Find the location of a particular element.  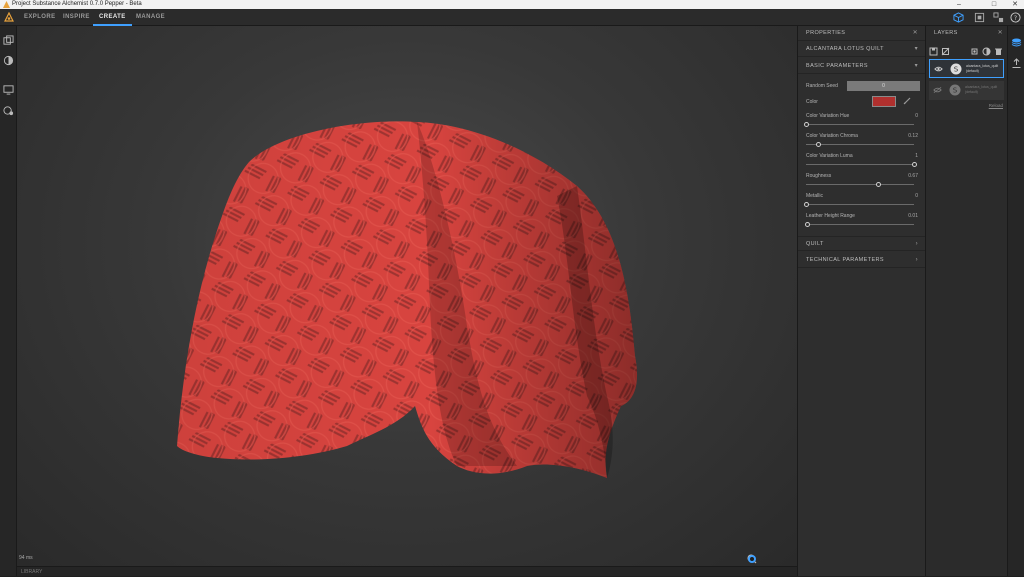

environment-light-icon is located at coordinates (771, 560).